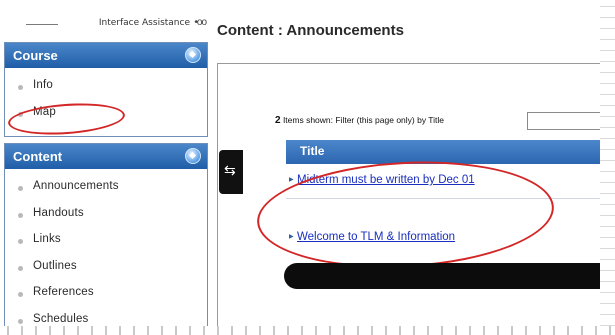  I want to click on content-panel-header: Content, so click(106, 156).